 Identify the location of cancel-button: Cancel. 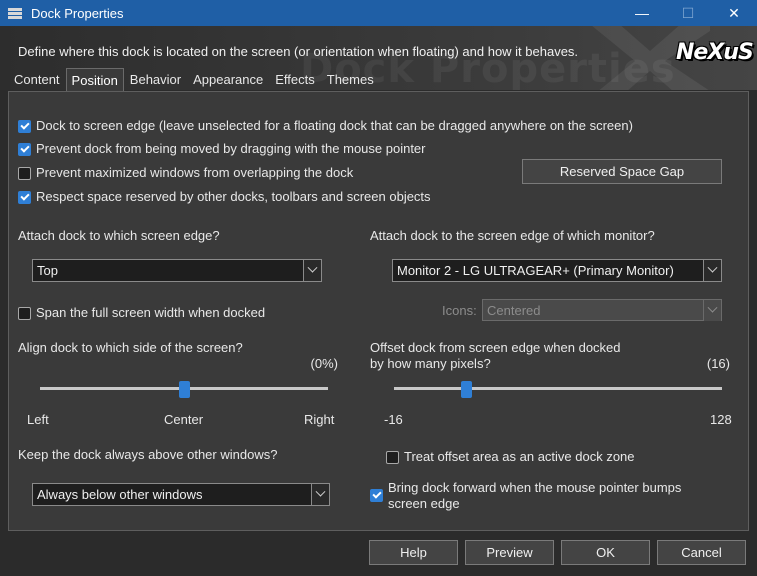
(701, 552).